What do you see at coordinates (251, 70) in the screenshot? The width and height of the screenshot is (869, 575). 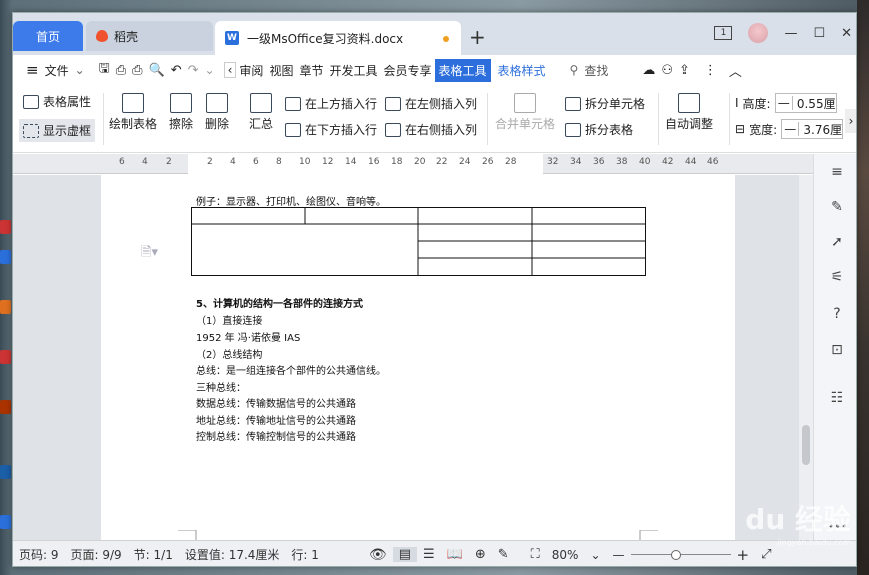 I see `menu-review: 审阅` at bounding box center [251, 70].